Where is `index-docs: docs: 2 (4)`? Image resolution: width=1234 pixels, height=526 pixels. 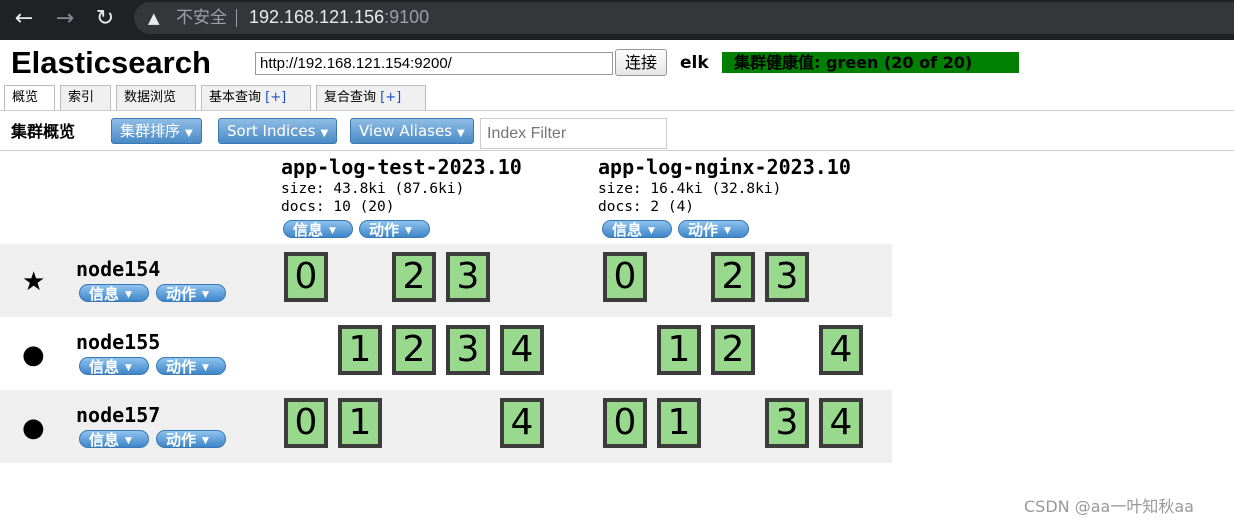
index-docs: docs: 2 (4) is located at coordinates (646, 207).